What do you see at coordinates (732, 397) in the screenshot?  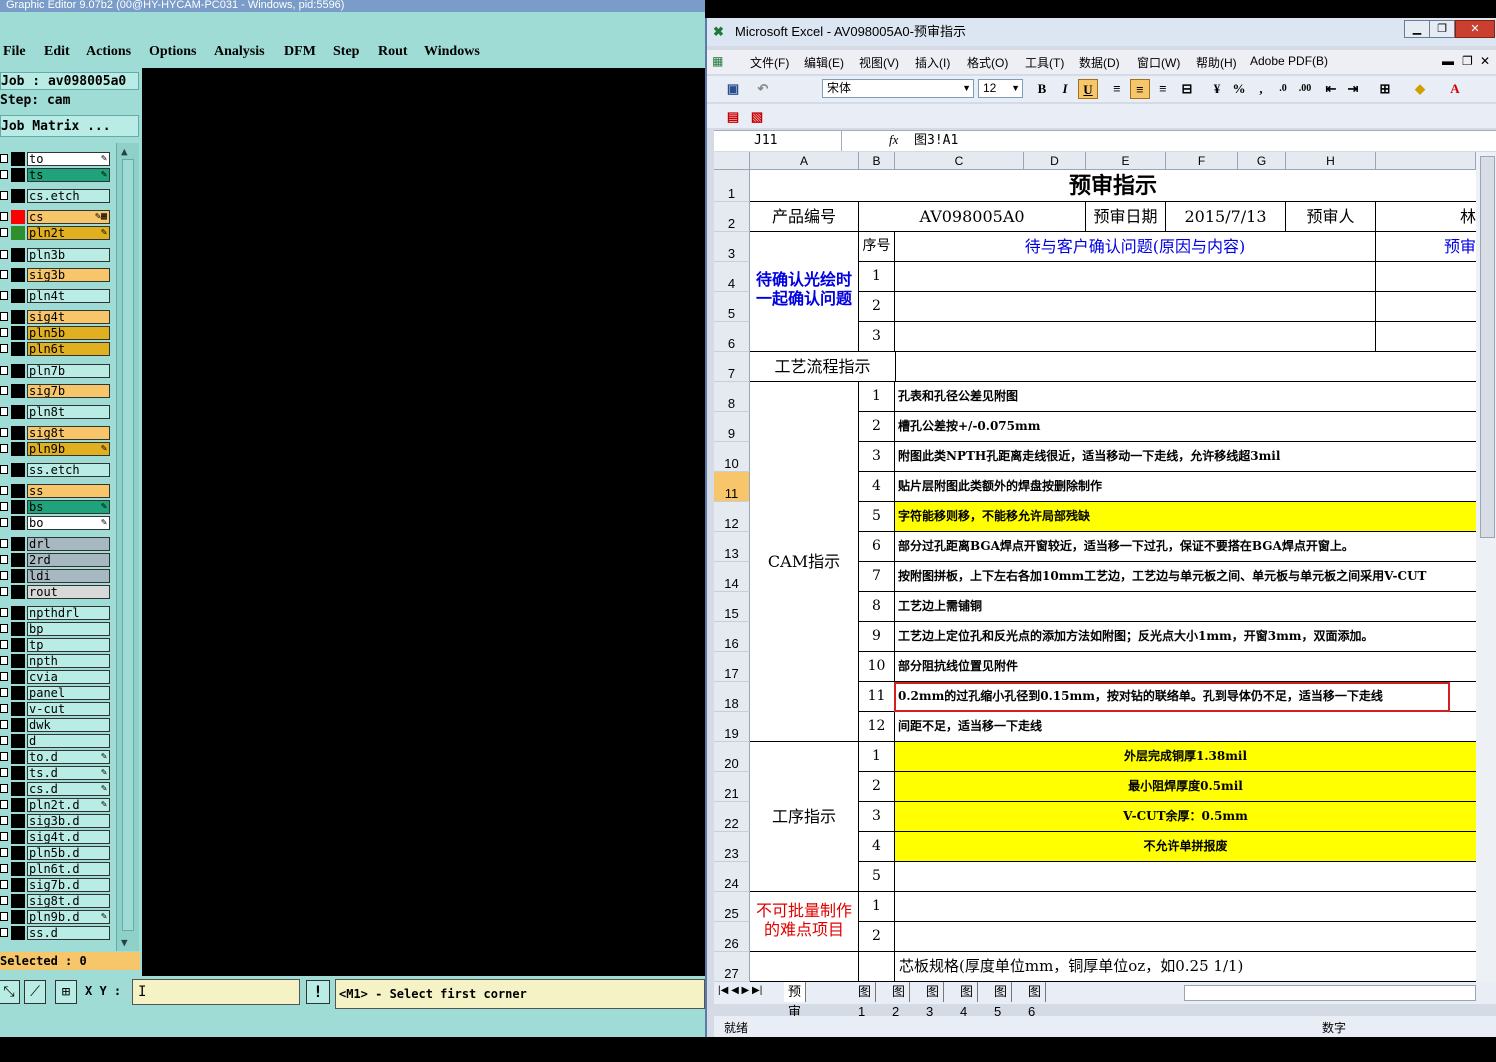 I see `row-header: 8` at bounding box center [732, 397].